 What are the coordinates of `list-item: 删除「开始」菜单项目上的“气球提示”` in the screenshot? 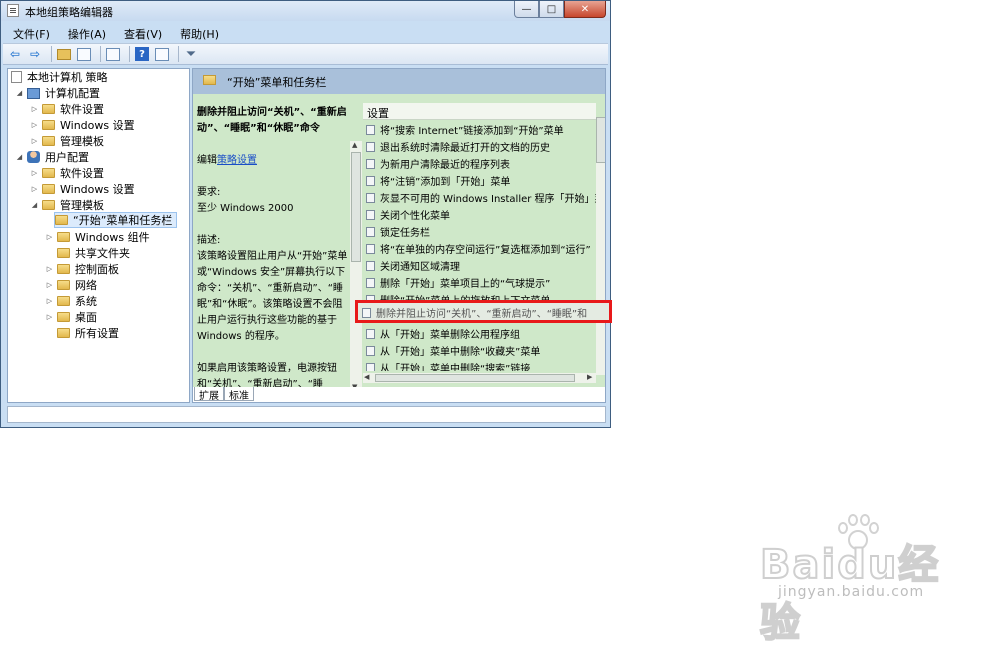 It's located at (458, 282).